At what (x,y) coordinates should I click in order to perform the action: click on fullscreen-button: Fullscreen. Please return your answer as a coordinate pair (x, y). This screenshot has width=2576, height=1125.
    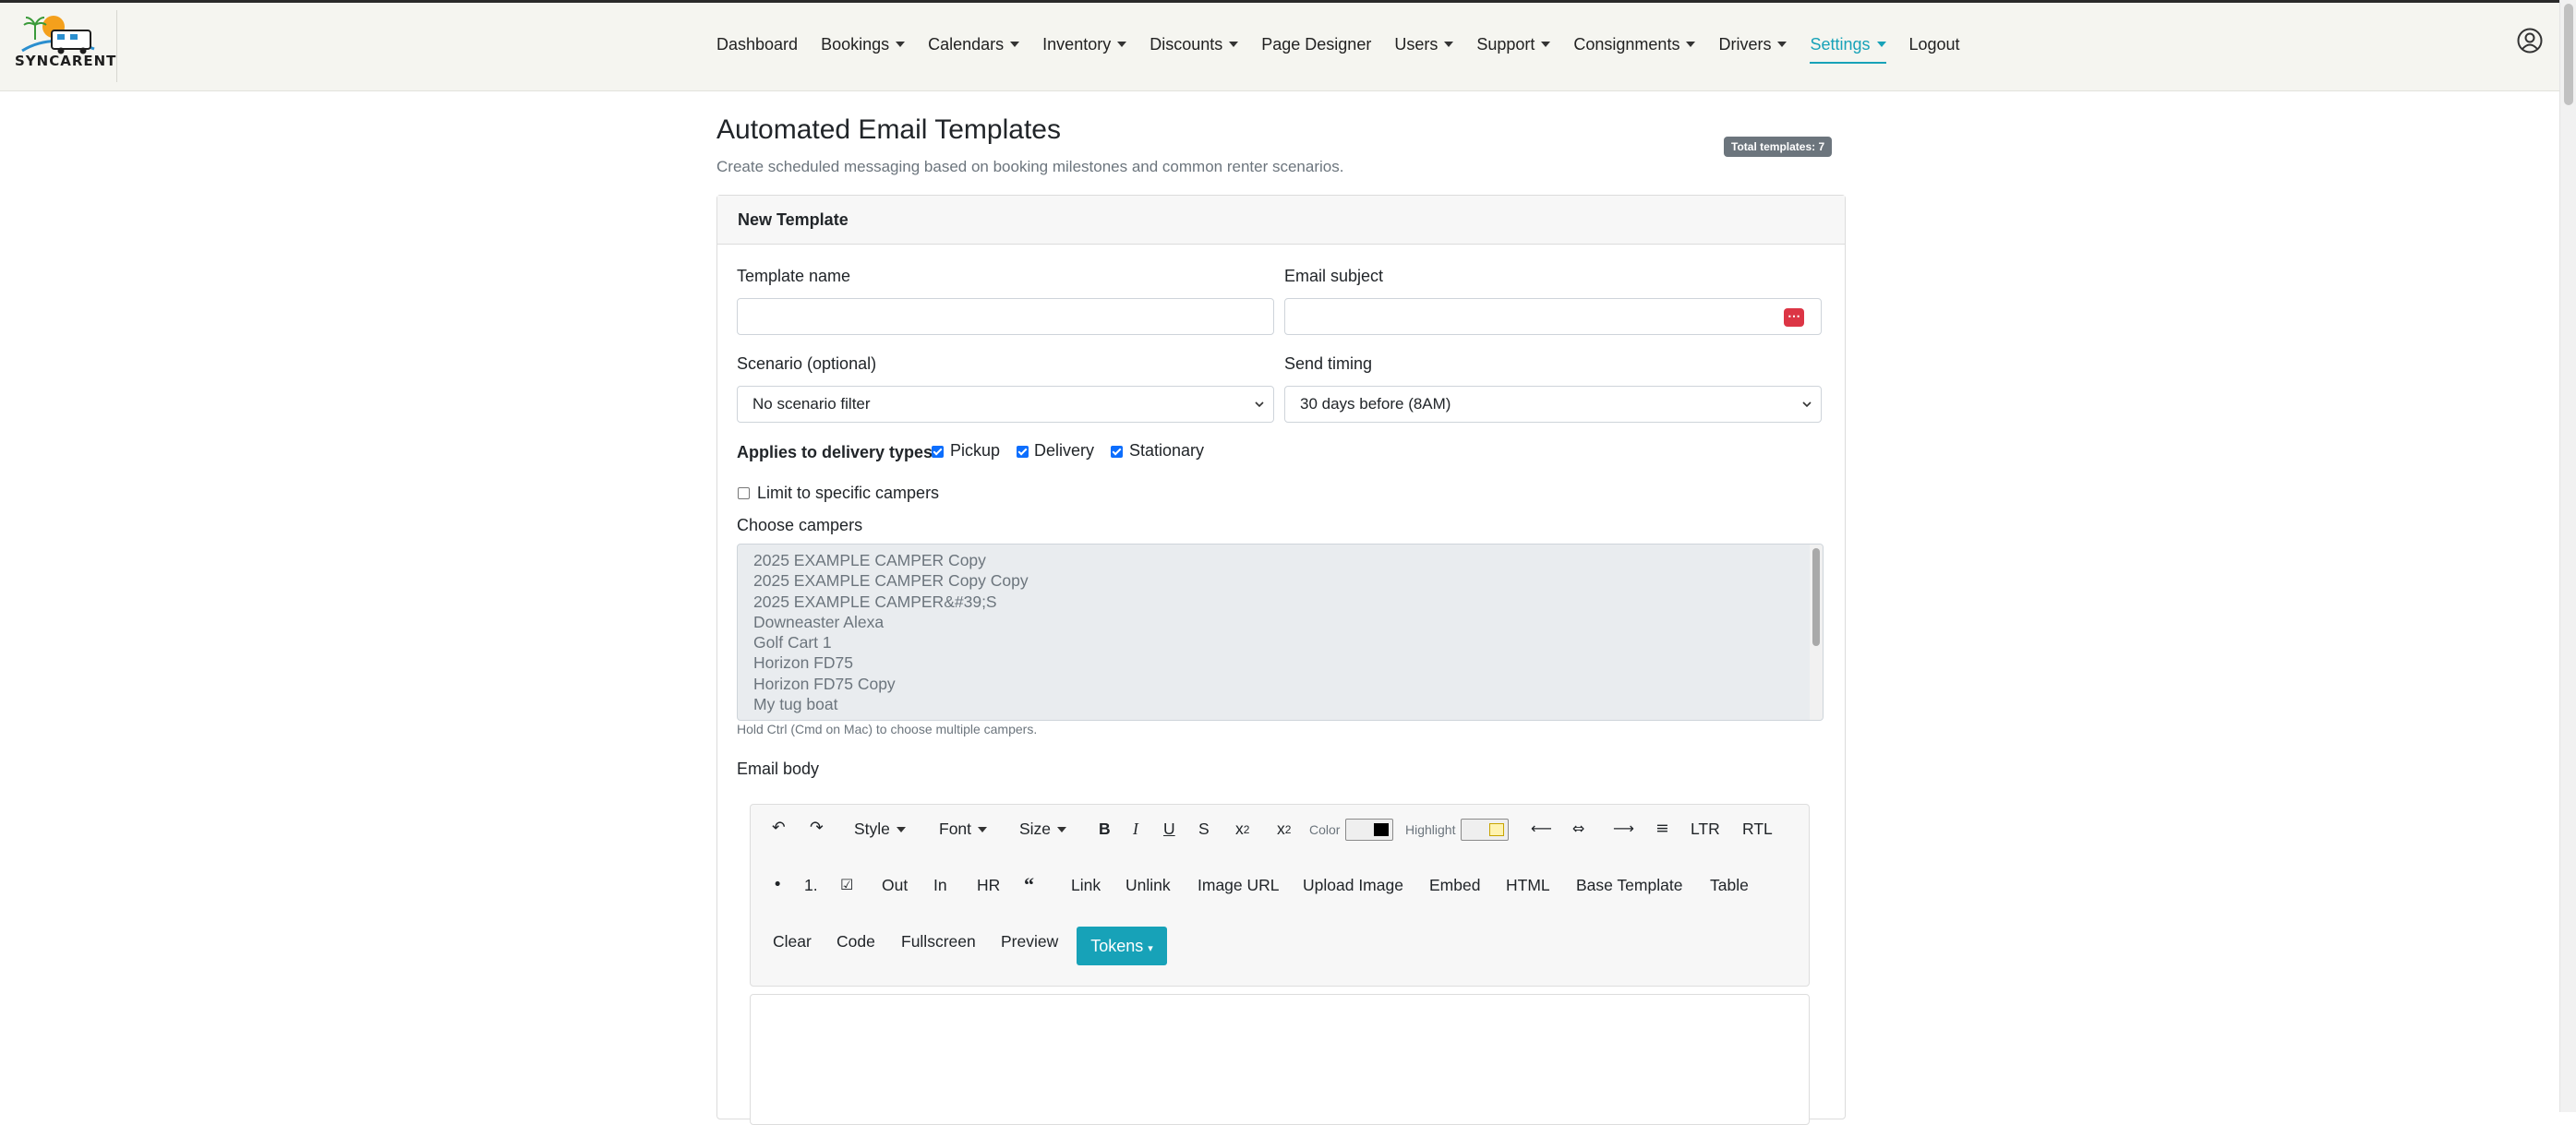
    Looking at the image, I should click on (938, 941).